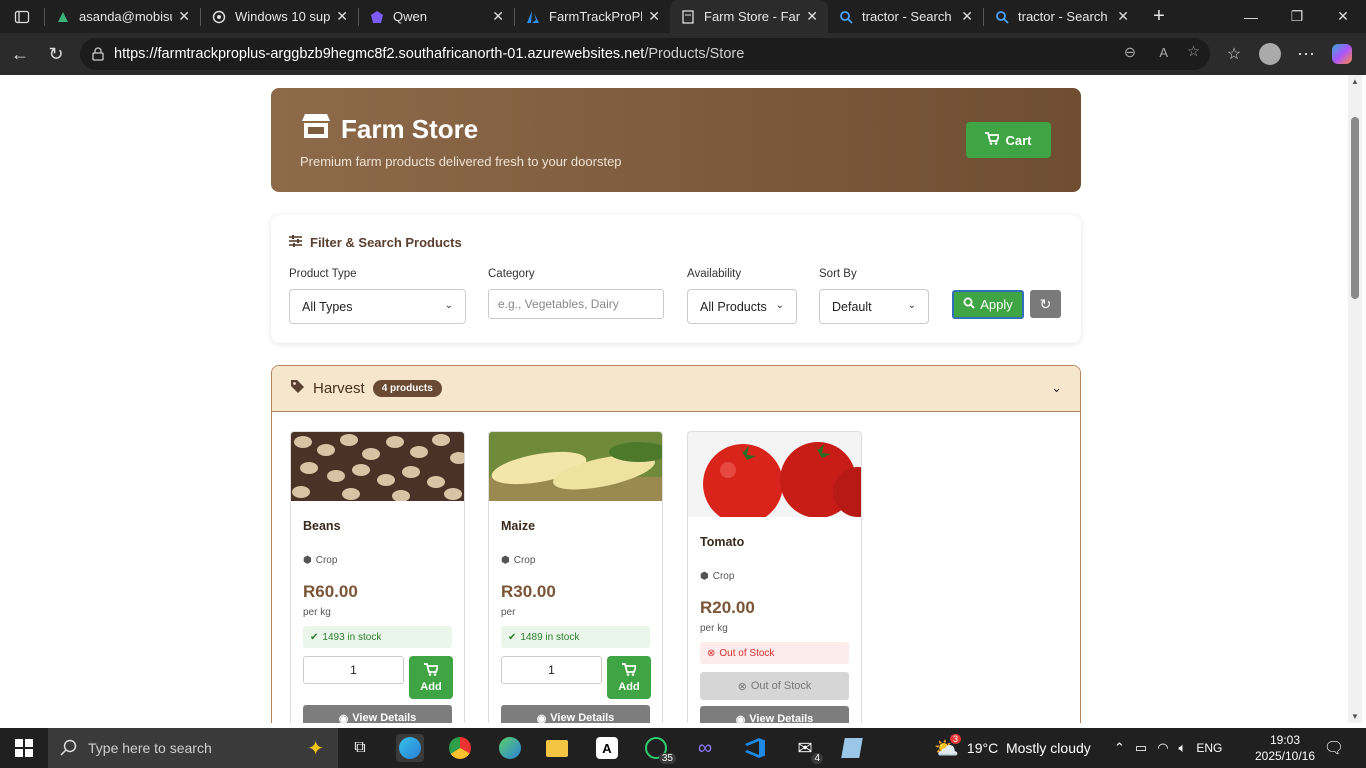  What do you see at coordinates (996, 304) in the screenshot?
I see `apply-label: Apply` at bounding box center [996, 304].